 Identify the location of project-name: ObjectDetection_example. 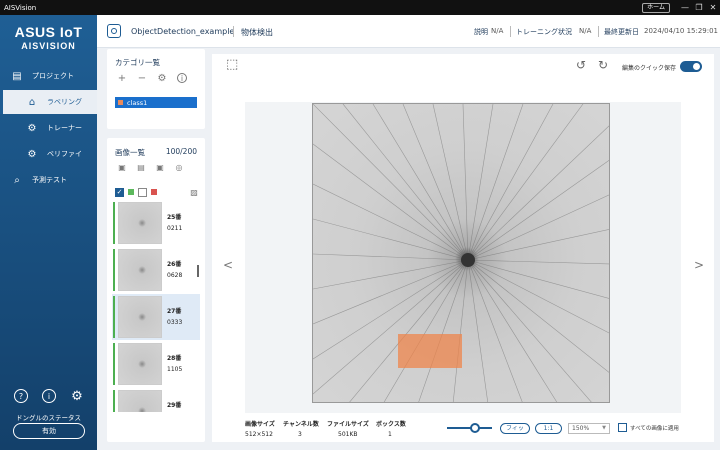
(183, 31).